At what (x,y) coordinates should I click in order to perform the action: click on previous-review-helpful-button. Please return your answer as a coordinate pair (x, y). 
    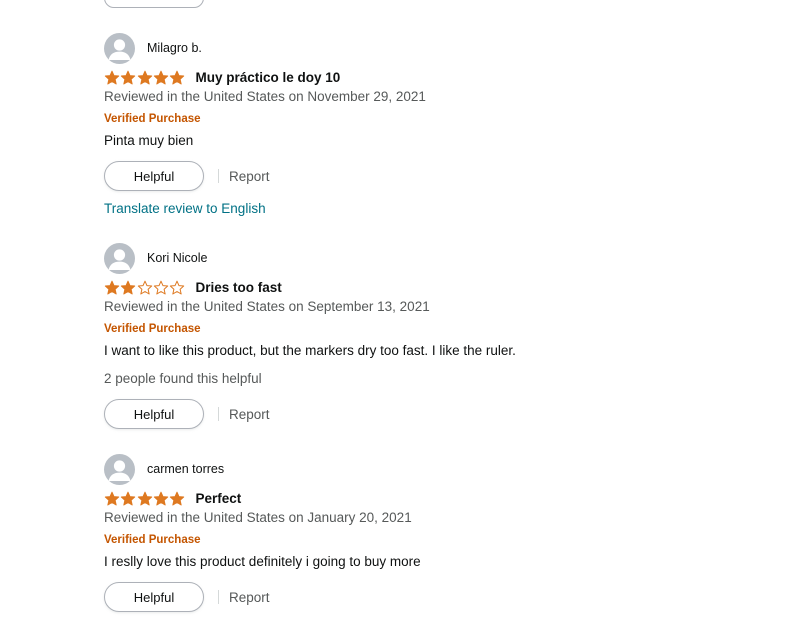
    Looking at the image, I should click on (154, 4).